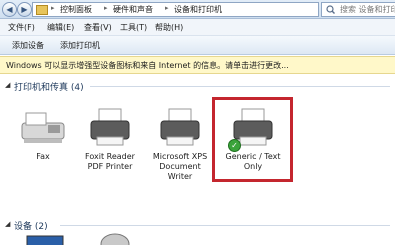 This screenshot has width=395, height=245. I want to click on devices-group-header: ◢ 设备 (2), so click(197, 225).